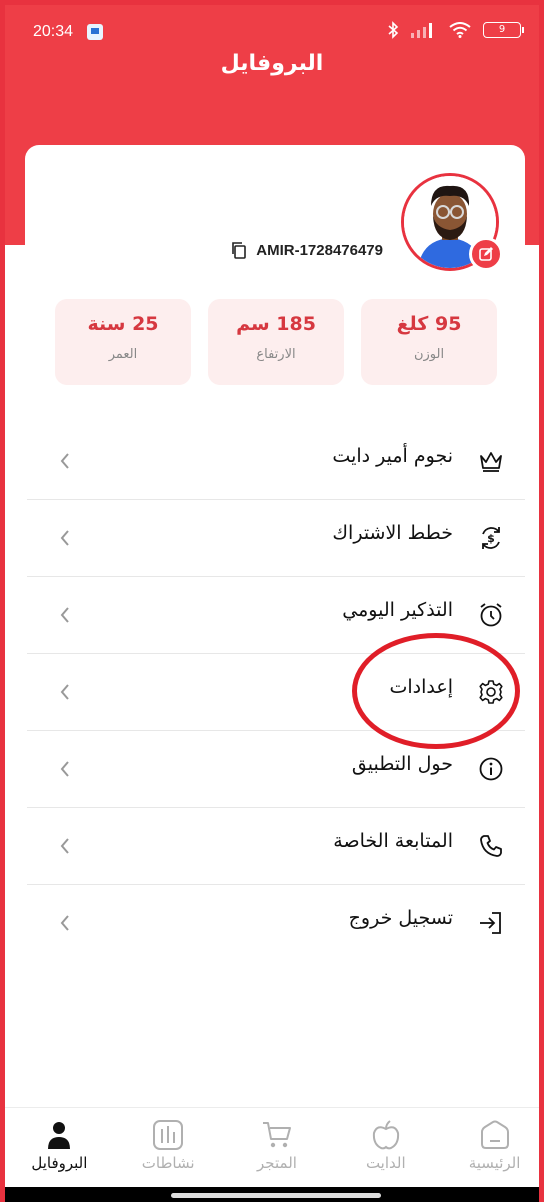 Image resolution: width=544 pixels, height=1202 pixels. What do you see at coordinates (53, 31) in the screenshot?
I see `status-time: 20:34` at bounding box center [53, 31].